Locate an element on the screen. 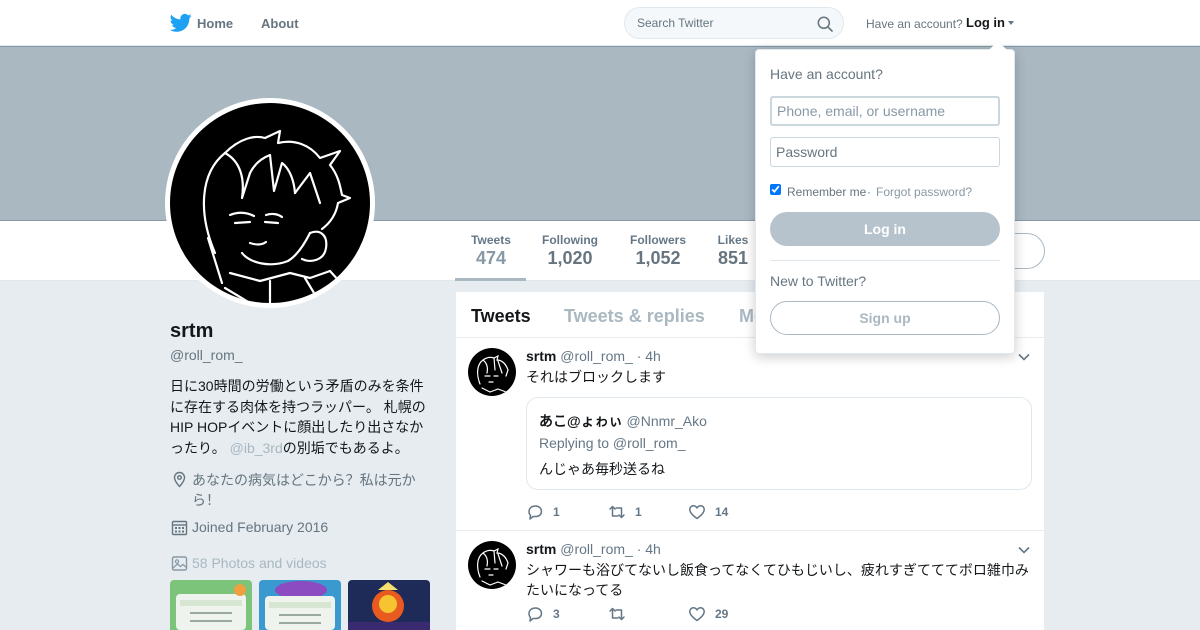 The width and height of the screenshot is (1200, 630). search-input is located at coordinates (722, 23).